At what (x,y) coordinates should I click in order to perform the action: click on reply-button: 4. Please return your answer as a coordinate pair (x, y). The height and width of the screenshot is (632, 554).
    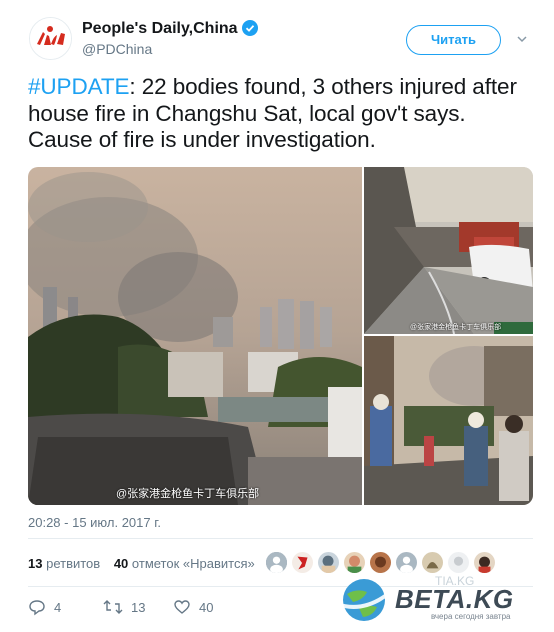
    Looking at the image, I should click on (44, 607).